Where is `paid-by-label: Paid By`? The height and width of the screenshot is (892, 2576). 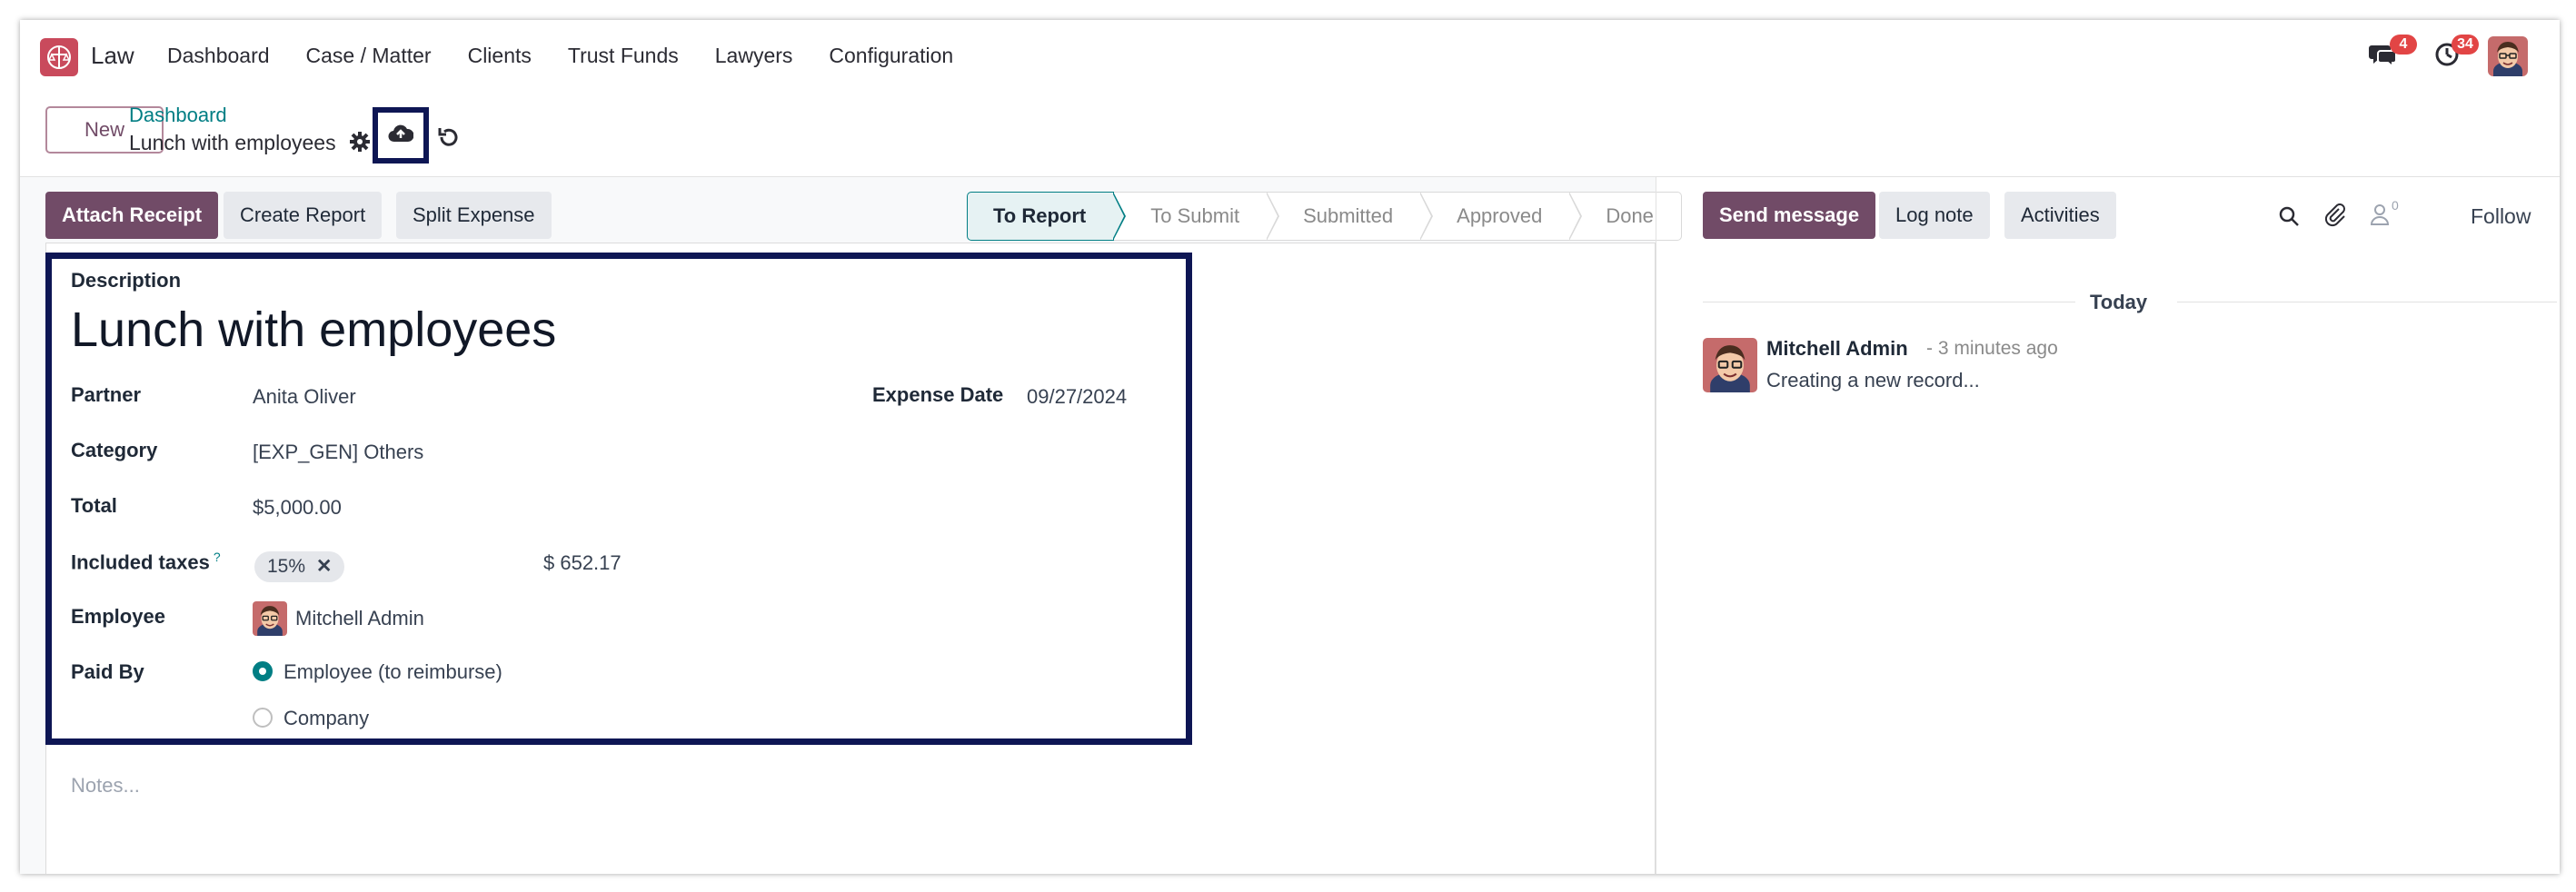
paid-by-label: Paid By is located at coordinates (107, 671).